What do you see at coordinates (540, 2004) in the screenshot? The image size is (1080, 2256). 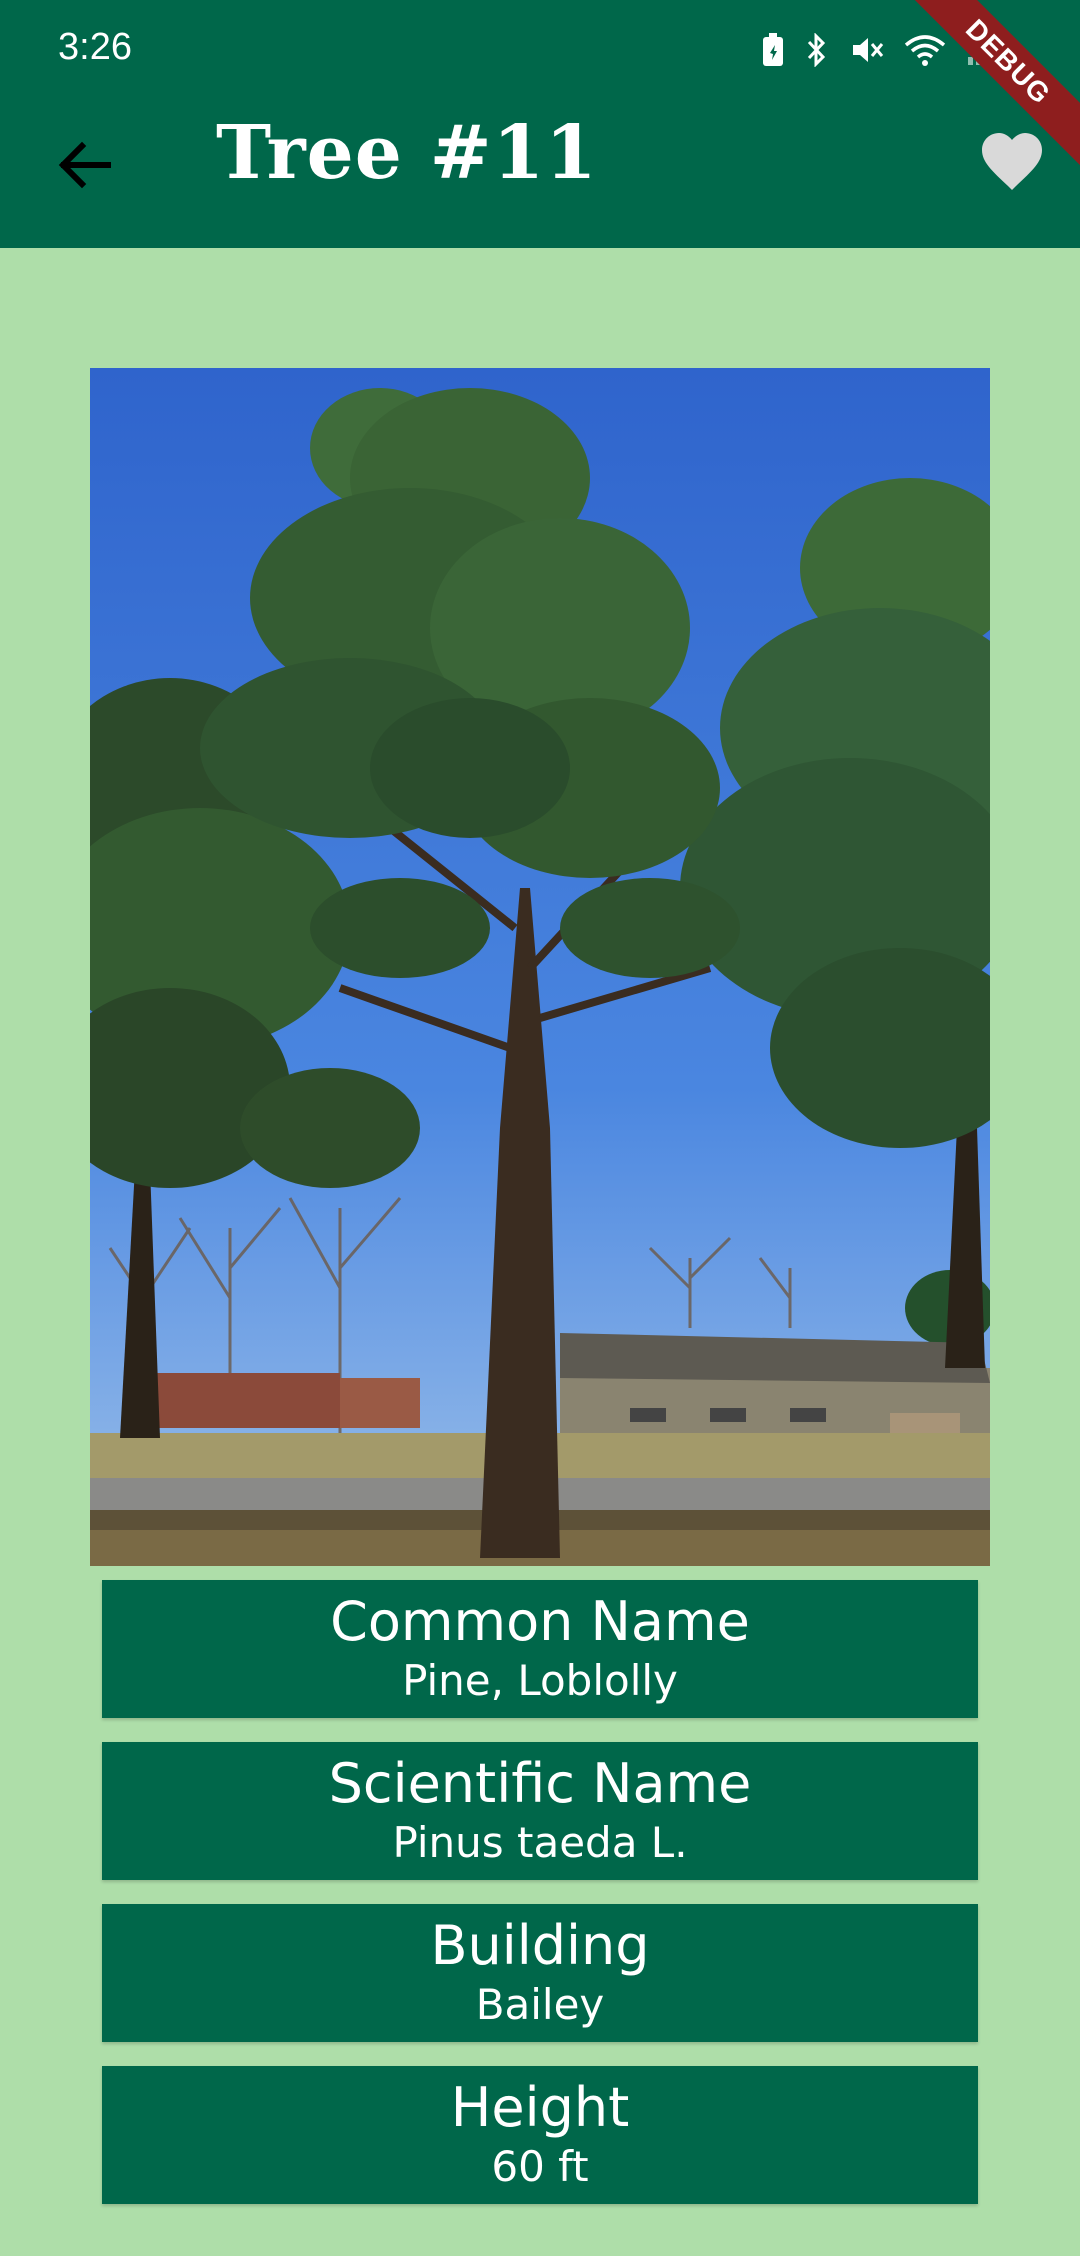 I see `building-value: Bailey` at bounding box center [540, 2004].